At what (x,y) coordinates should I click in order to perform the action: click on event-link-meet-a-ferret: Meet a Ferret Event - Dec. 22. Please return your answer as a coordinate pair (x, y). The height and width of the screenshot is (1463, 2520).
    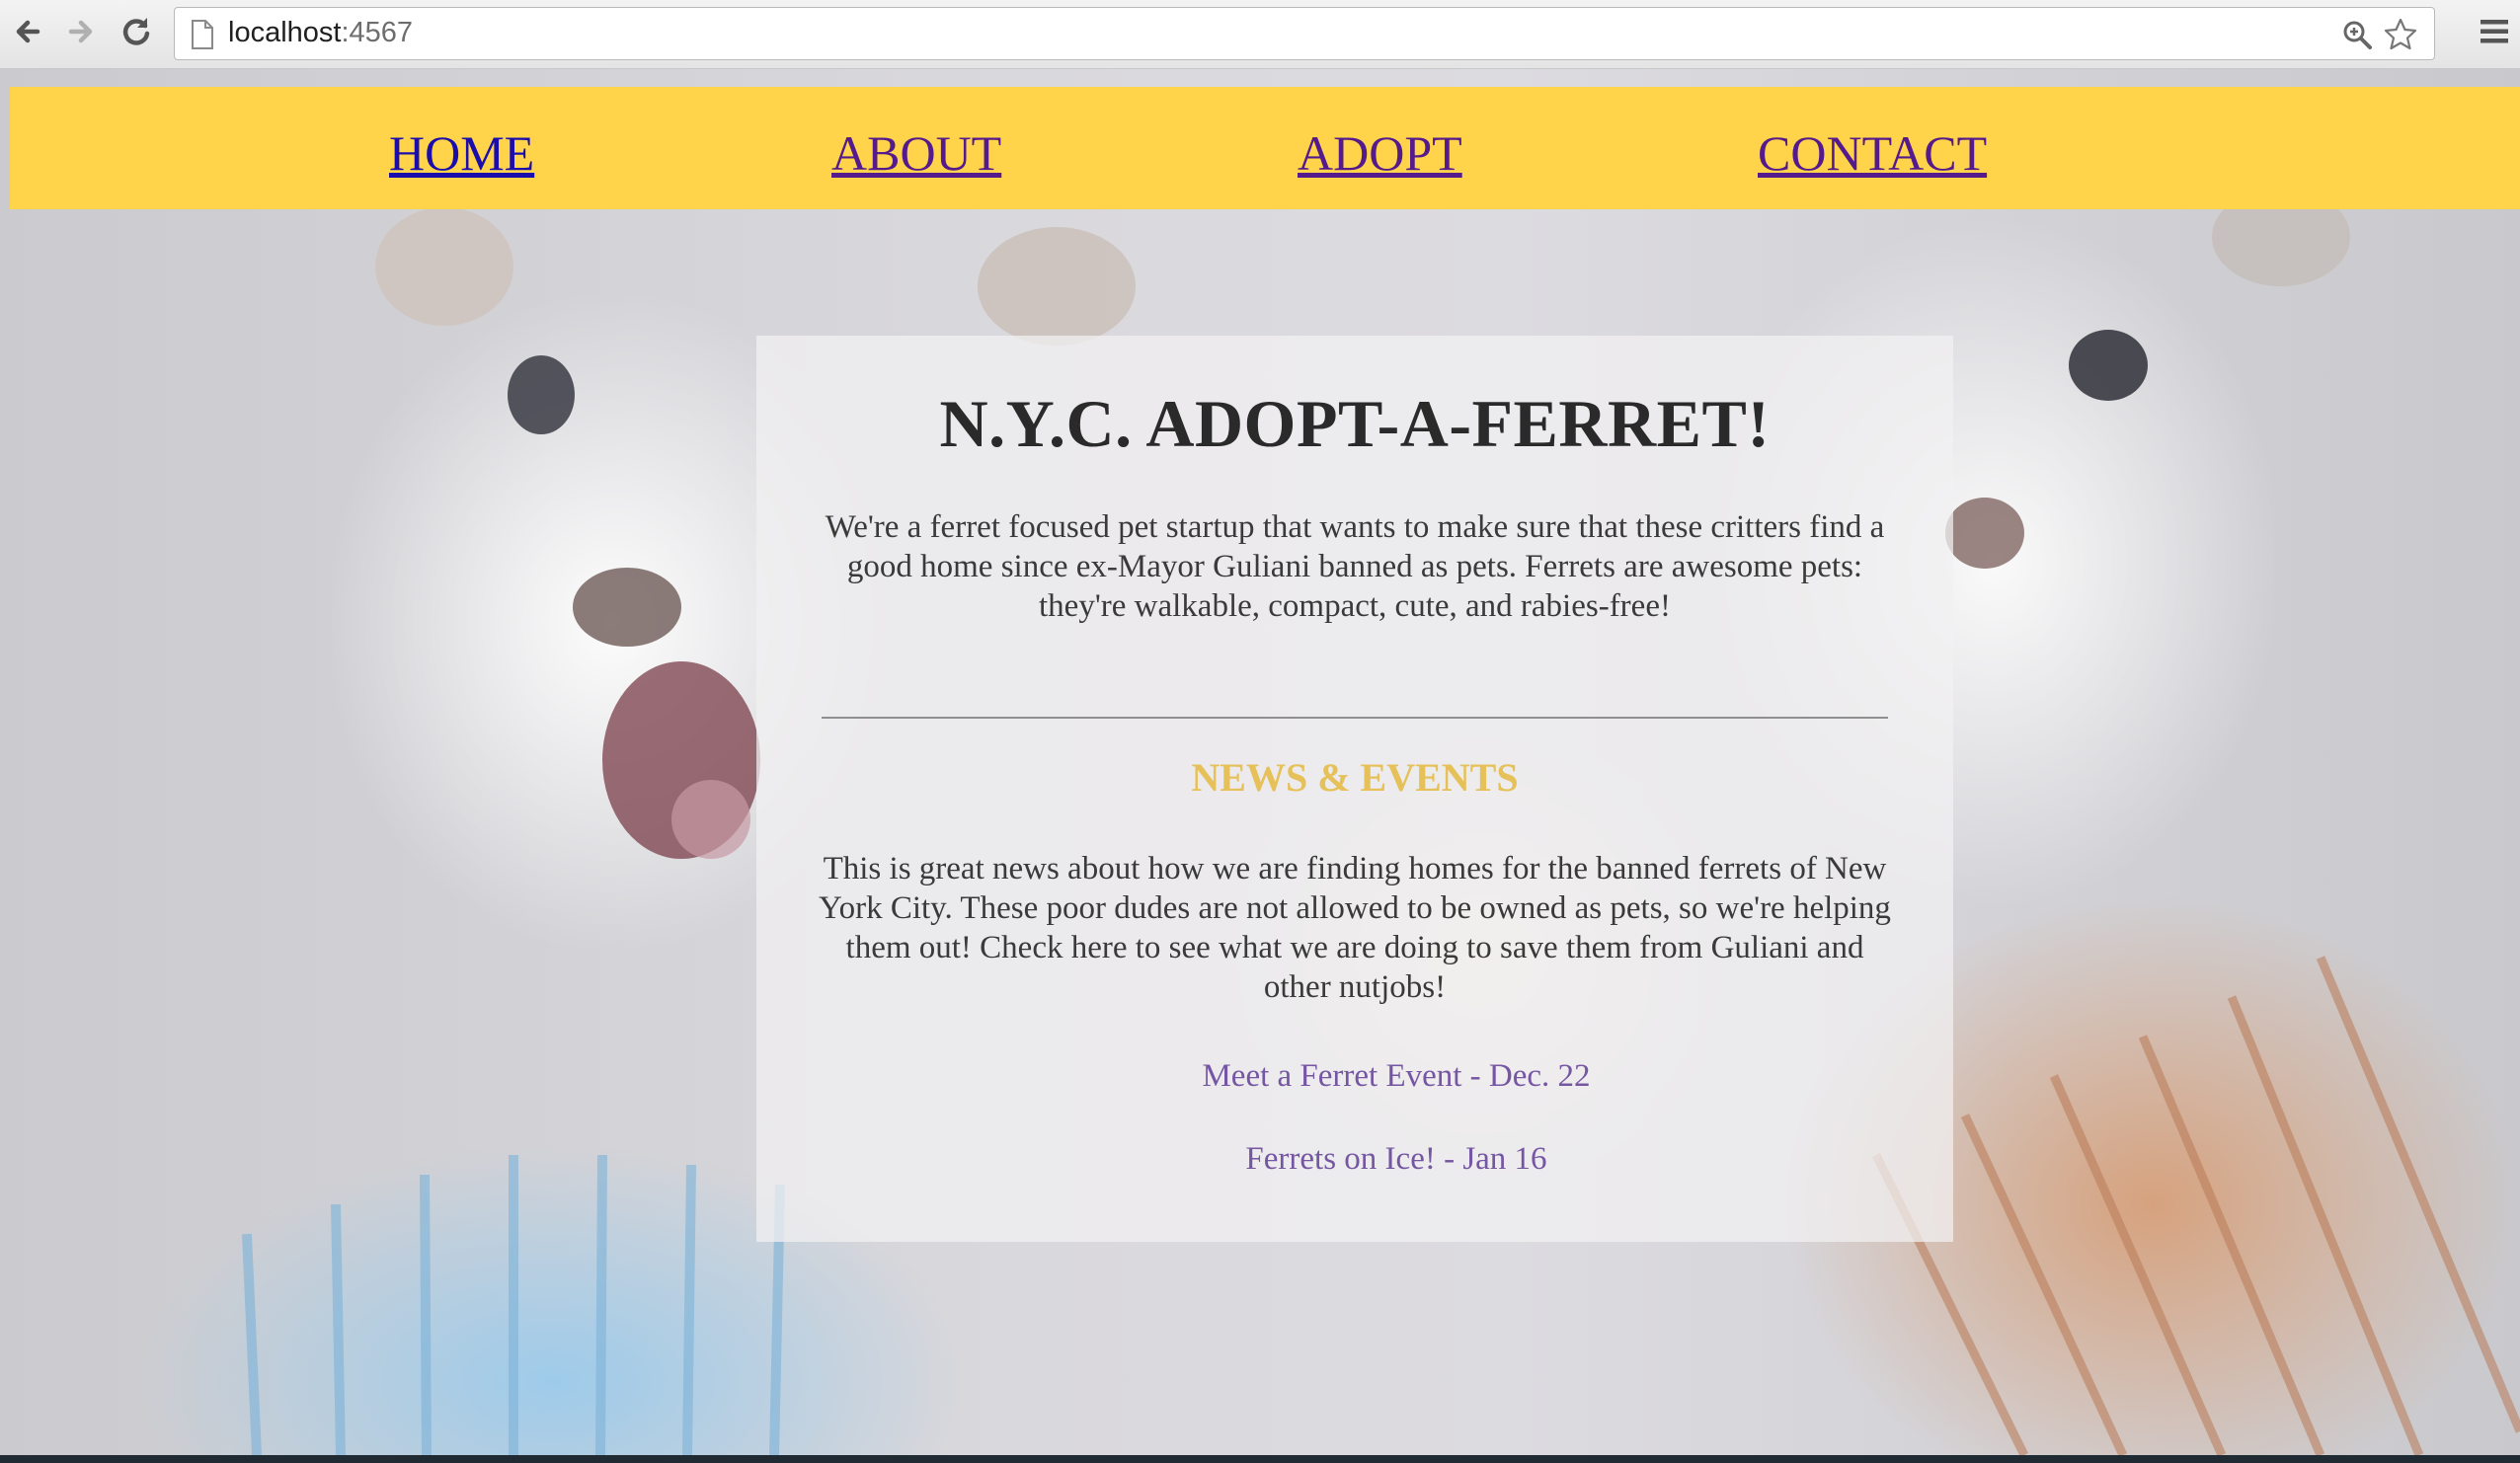
    Looking at the image, I should click on (1354, 1076).